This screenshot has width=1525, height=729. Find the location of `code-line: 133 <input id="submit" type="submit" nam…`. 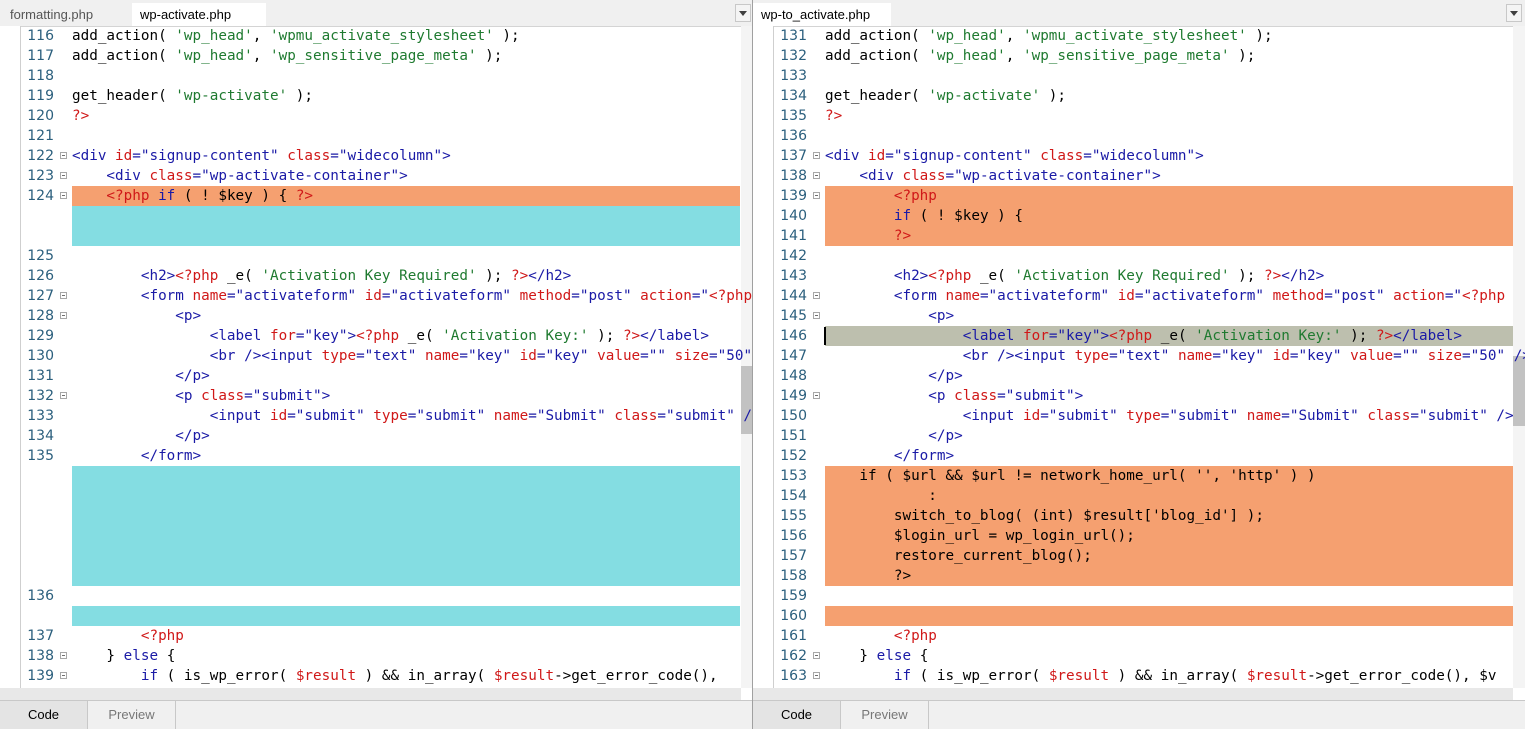

code-line: 133 <input id="submit" type="submit" nam… is located at coordinates (376, 416).